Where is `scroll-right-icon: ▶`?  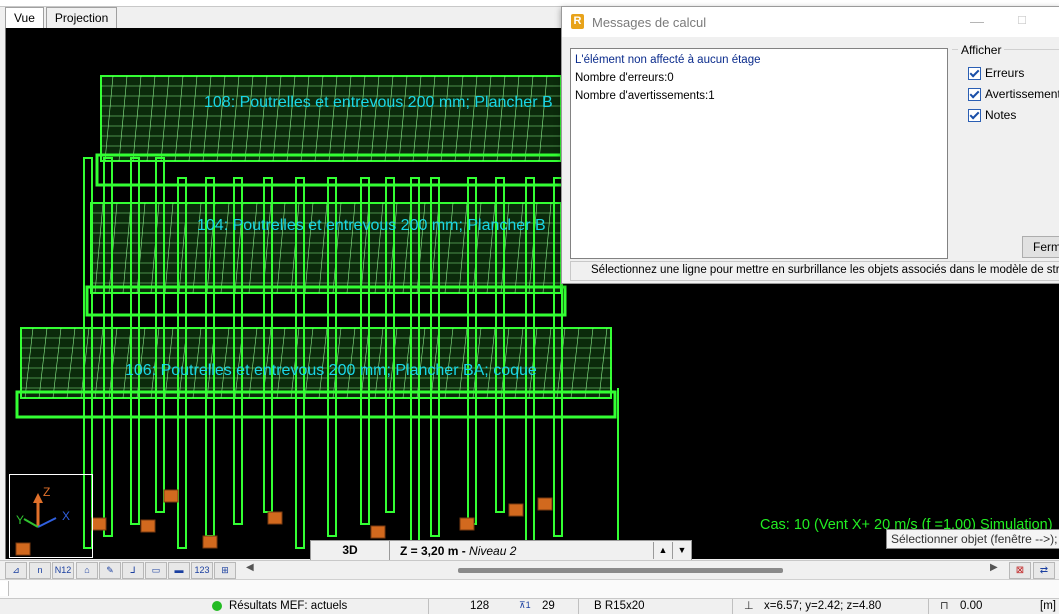 scroll-right-icon: ▶ is located at coordinates (994, 567).